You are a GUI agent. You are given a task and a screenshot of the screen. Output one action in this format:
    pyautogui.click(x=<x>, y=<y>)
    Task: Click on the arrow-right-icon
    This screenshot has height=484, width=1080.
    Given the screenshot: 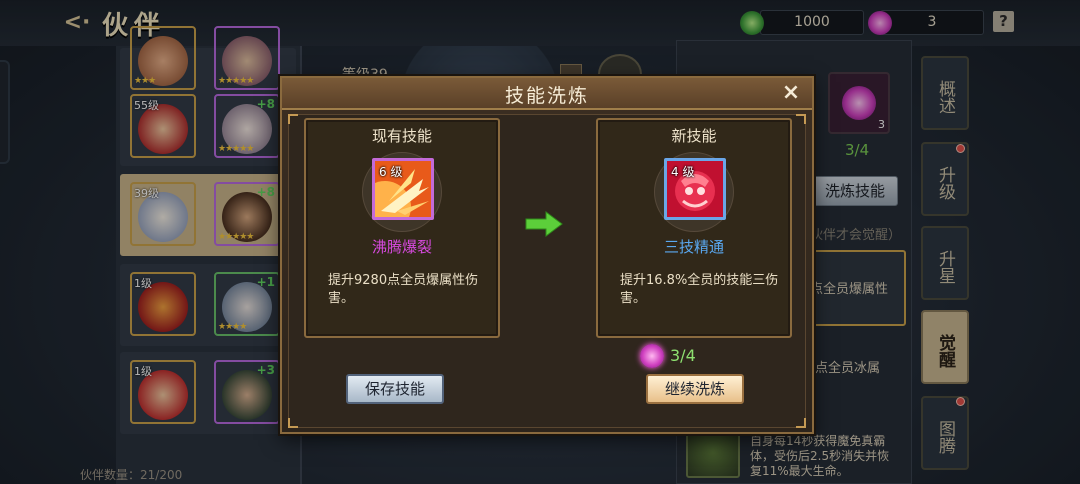 What is the action you would take?
    pyautogui.click(x=544, y=224)
    